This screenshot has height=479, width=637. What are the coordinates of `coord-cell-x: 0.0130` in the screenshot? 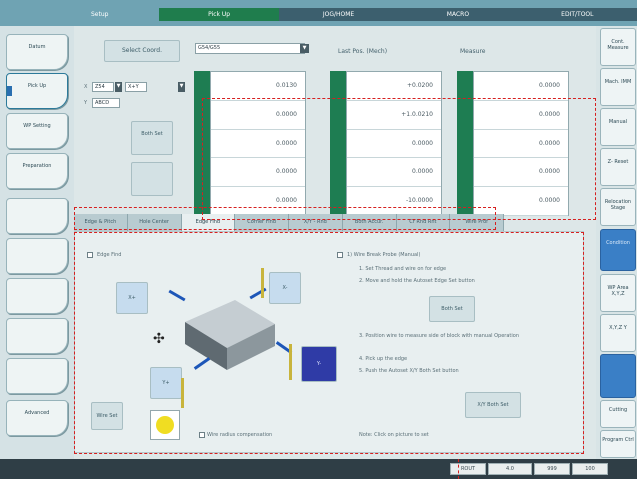 It's located at (258, 86).